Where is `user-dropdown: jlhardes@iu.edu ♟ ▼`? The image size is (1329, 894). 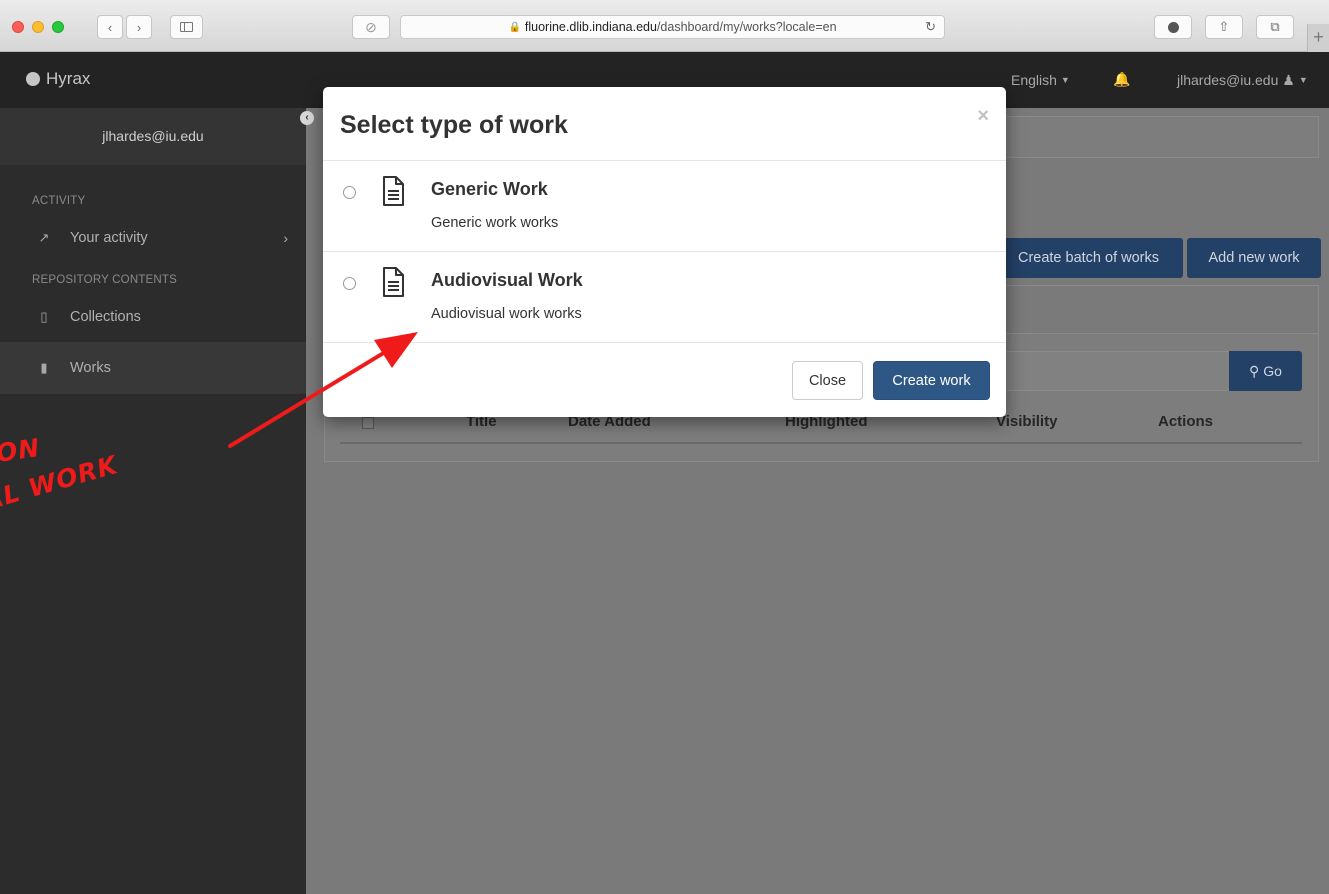
user-dropdown: jlhardes@iu.edu ♟ ▼ is located at coordinates (1242, 80).